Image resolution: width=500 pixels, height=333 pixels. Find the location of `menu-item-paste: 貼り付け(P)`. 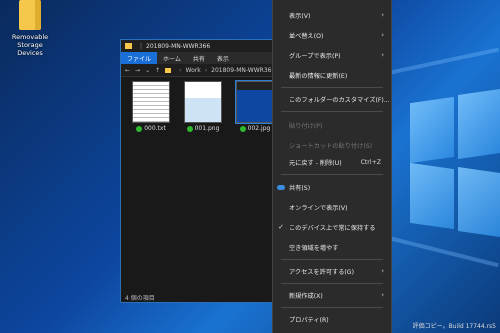

menu-item-paste: 貼り付け(P) is located at coordinates (306, 126).